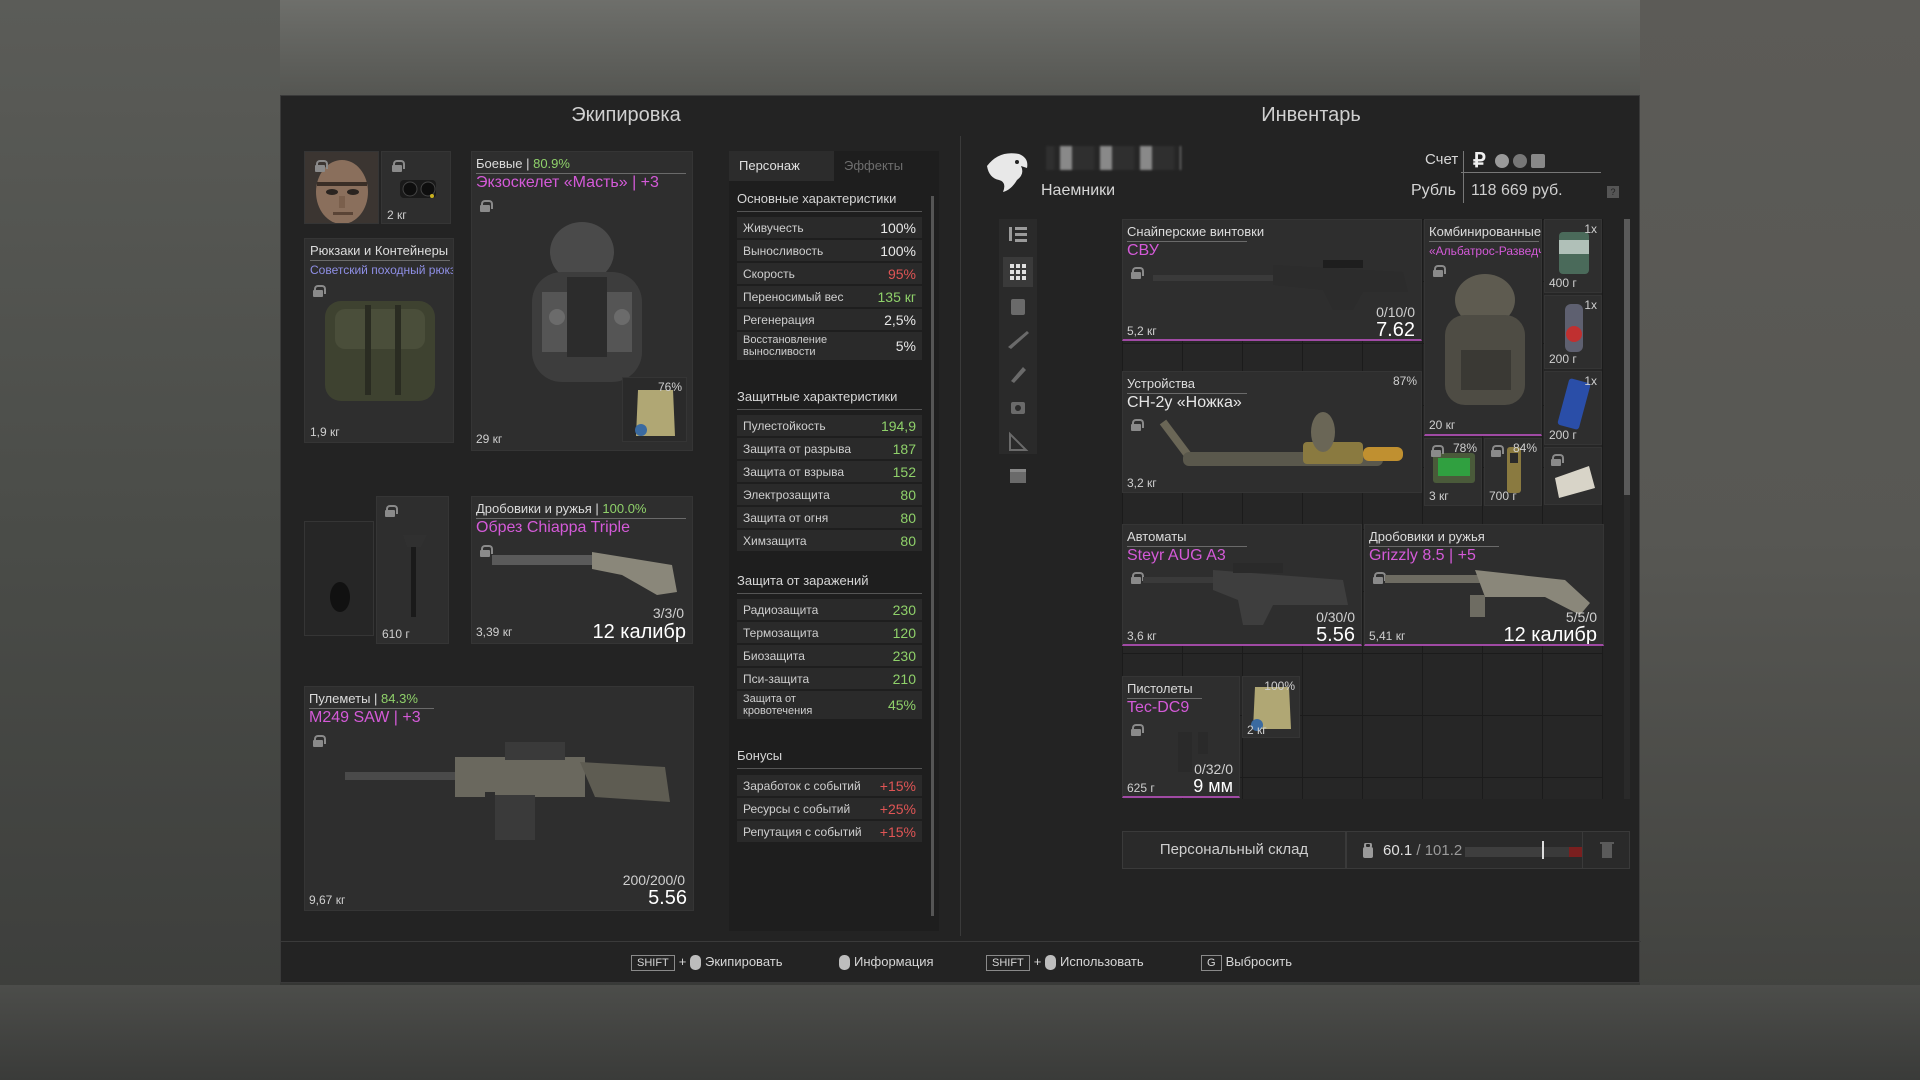 The height and width of the screenshot is (1080, 1920). What do you see at coordinates (1018, 272) in the screenshot?
I see `filter-all-grid-icon` at bounding box center [1018, 272].